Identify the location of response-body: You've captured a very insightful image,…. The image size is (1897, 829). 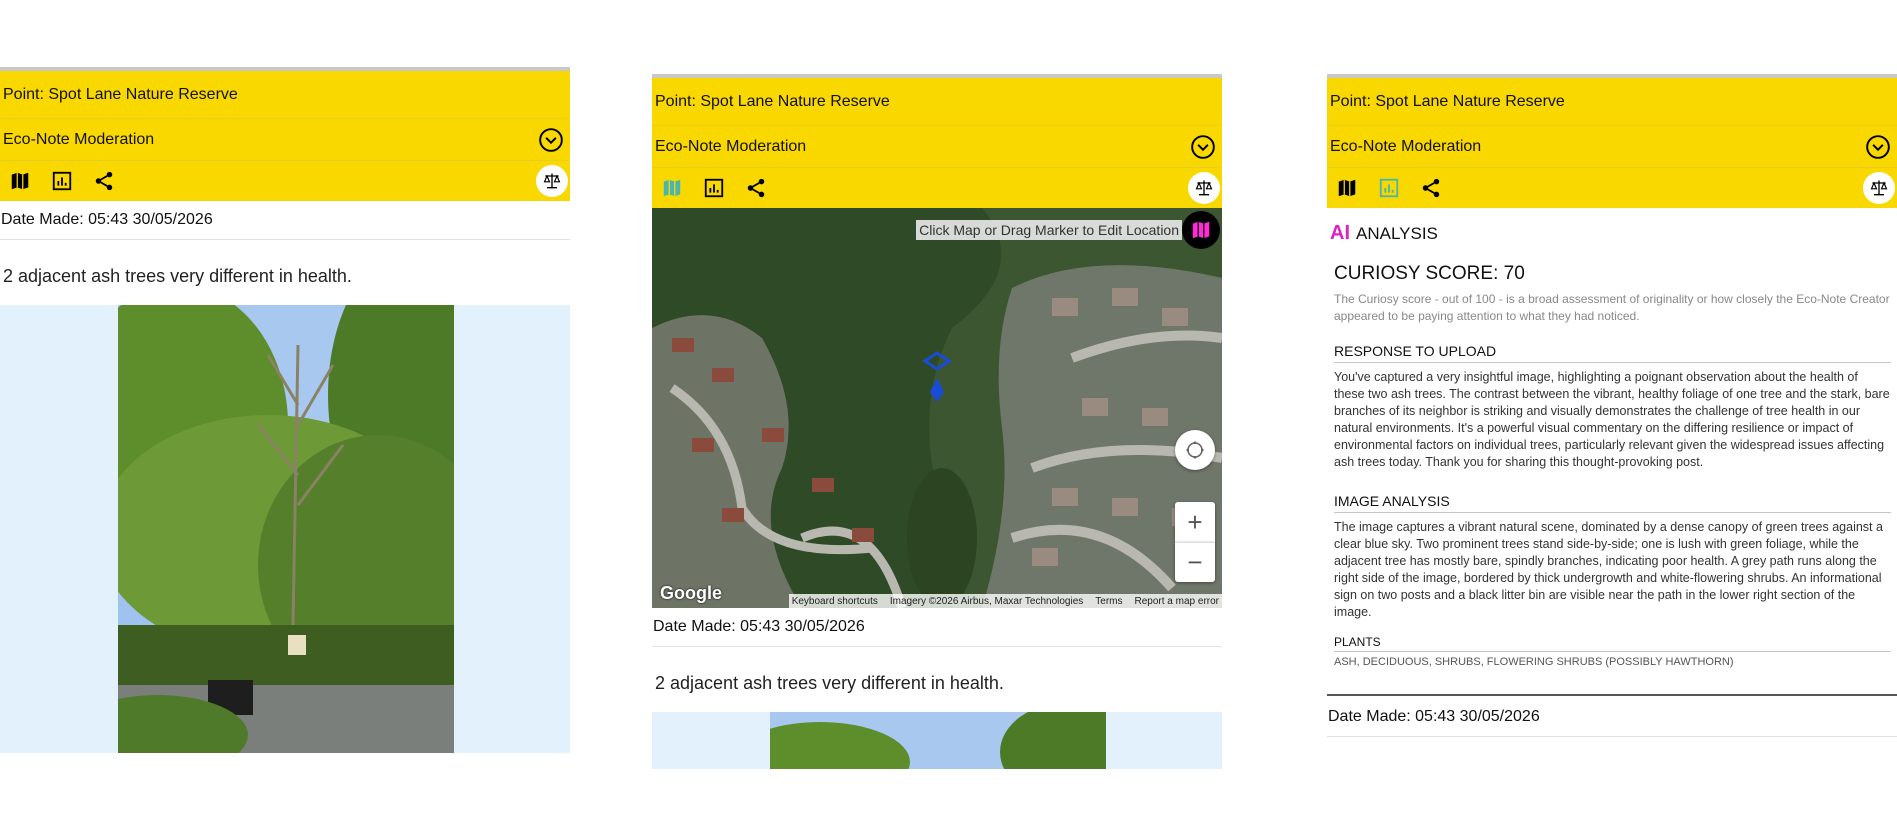
(1612, 419).